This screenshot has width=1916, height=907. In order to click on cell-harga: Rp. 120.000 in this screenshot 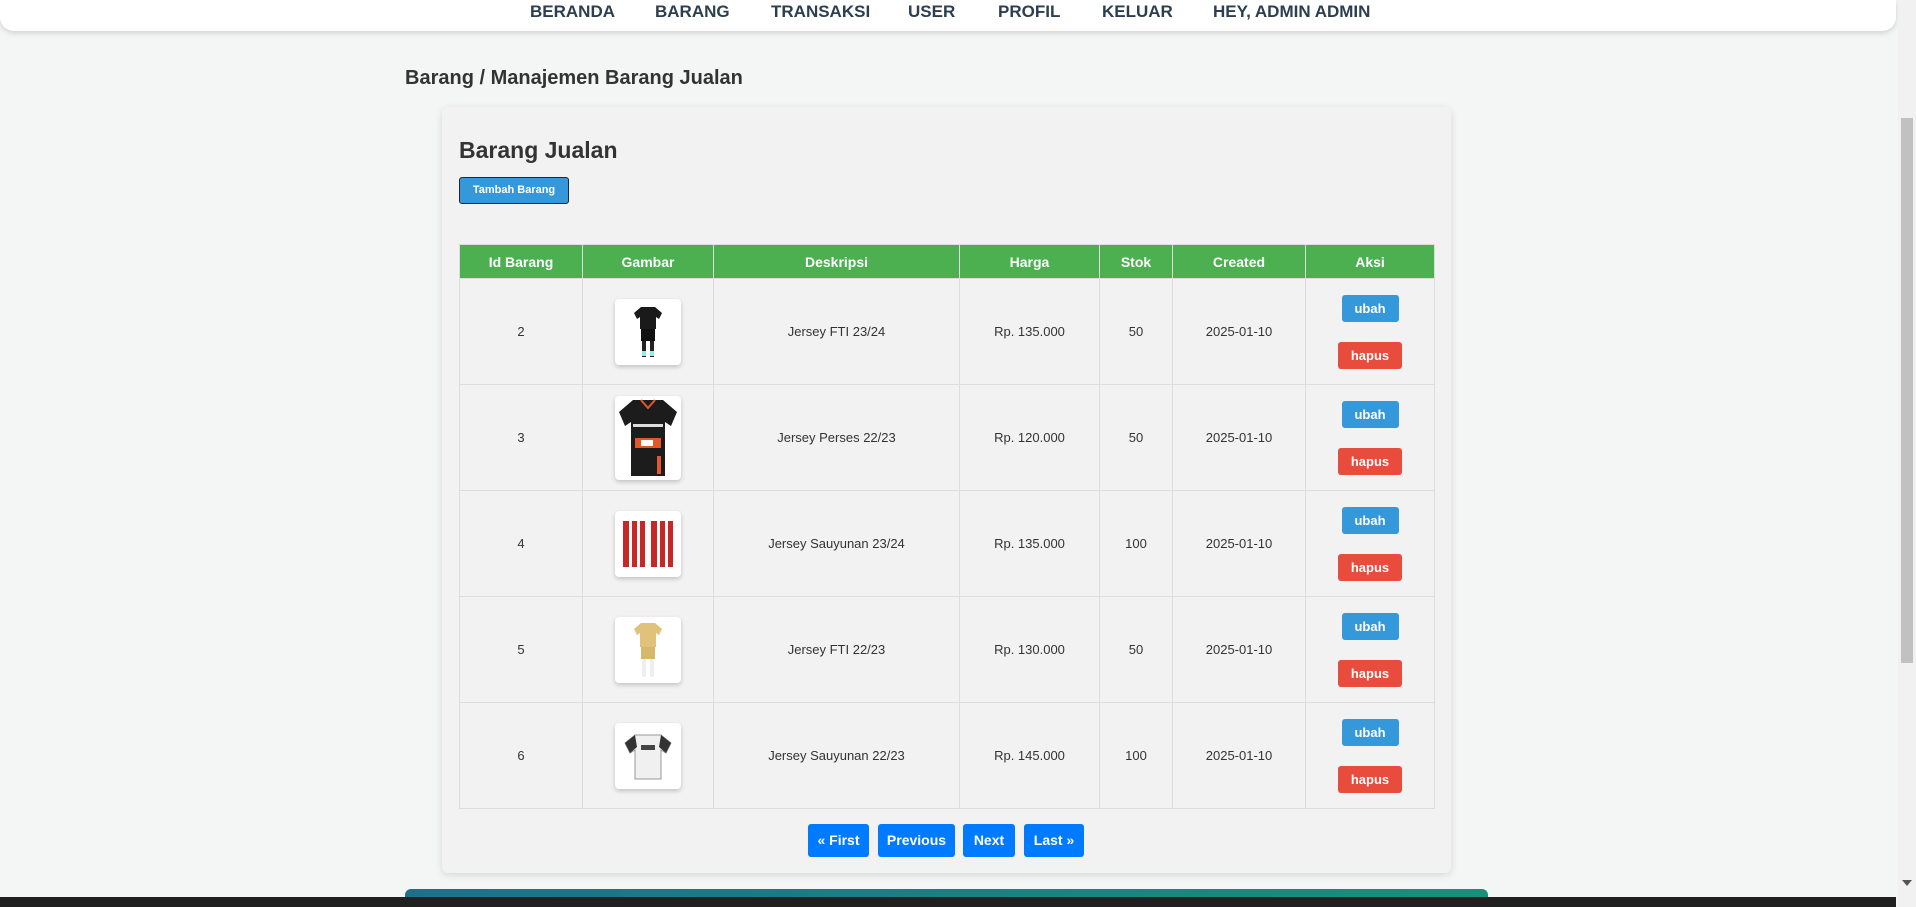, I will do `click(1029, 437)`.